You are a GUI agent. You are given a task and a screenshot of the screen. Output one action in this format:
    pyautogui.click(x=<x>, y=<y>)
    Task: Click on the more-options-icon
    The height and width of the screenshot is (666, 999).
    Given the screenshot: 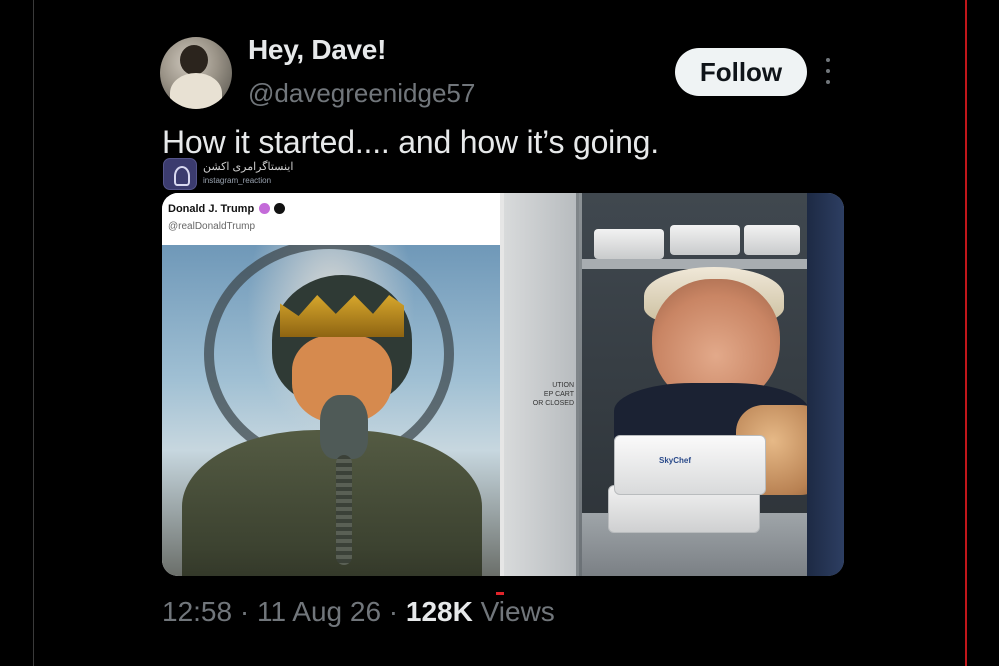 What is the action you would take?
    pyautogui.click(x=828, y=71)
    